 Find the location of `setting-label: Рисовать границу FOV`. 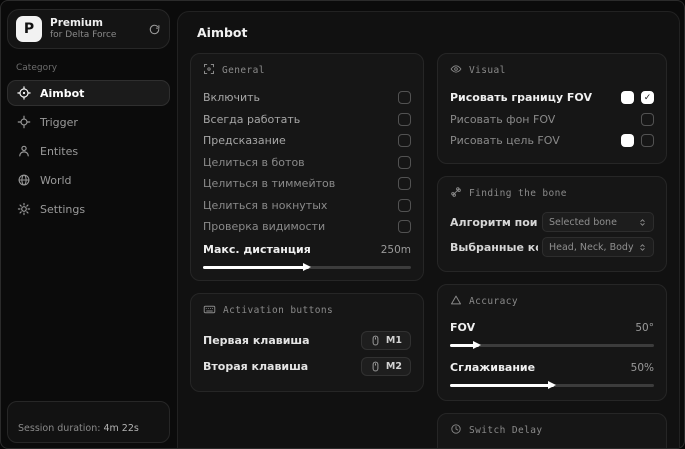

setting-label: Рисовать границу FOV is located at coordinates (521, 98).